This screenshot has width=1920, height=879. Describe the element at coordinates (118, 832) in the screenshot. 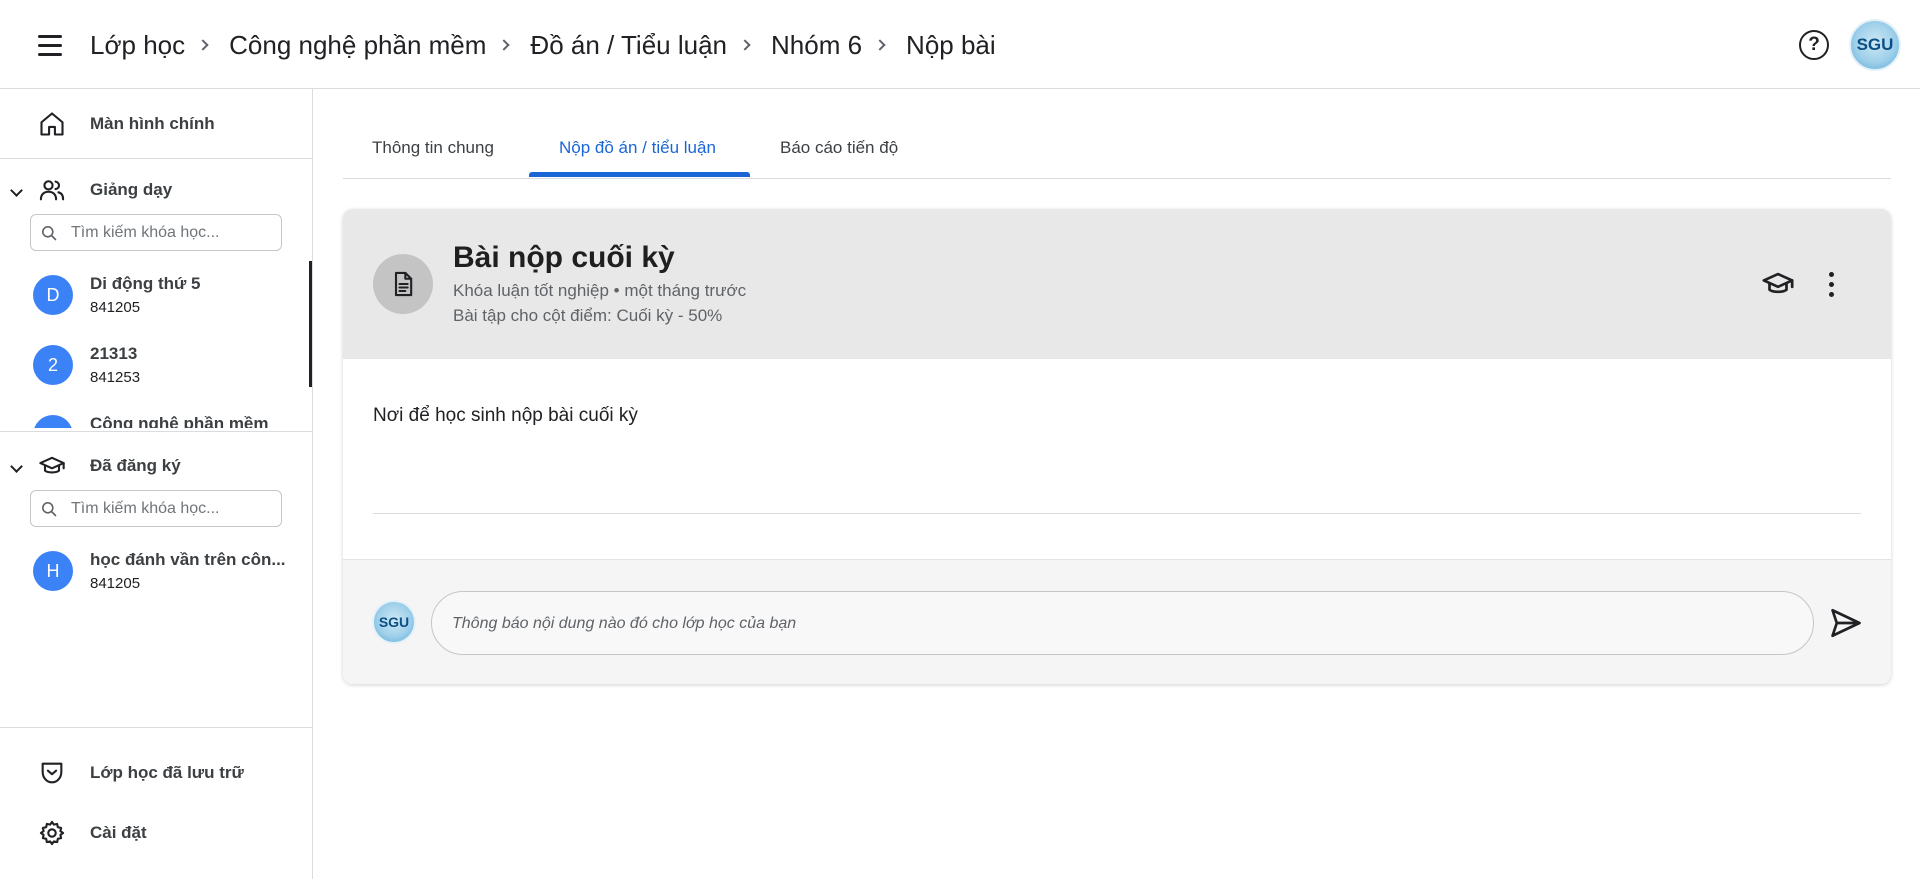

I see `sidebar-item-label: Cài đặt` at that location.